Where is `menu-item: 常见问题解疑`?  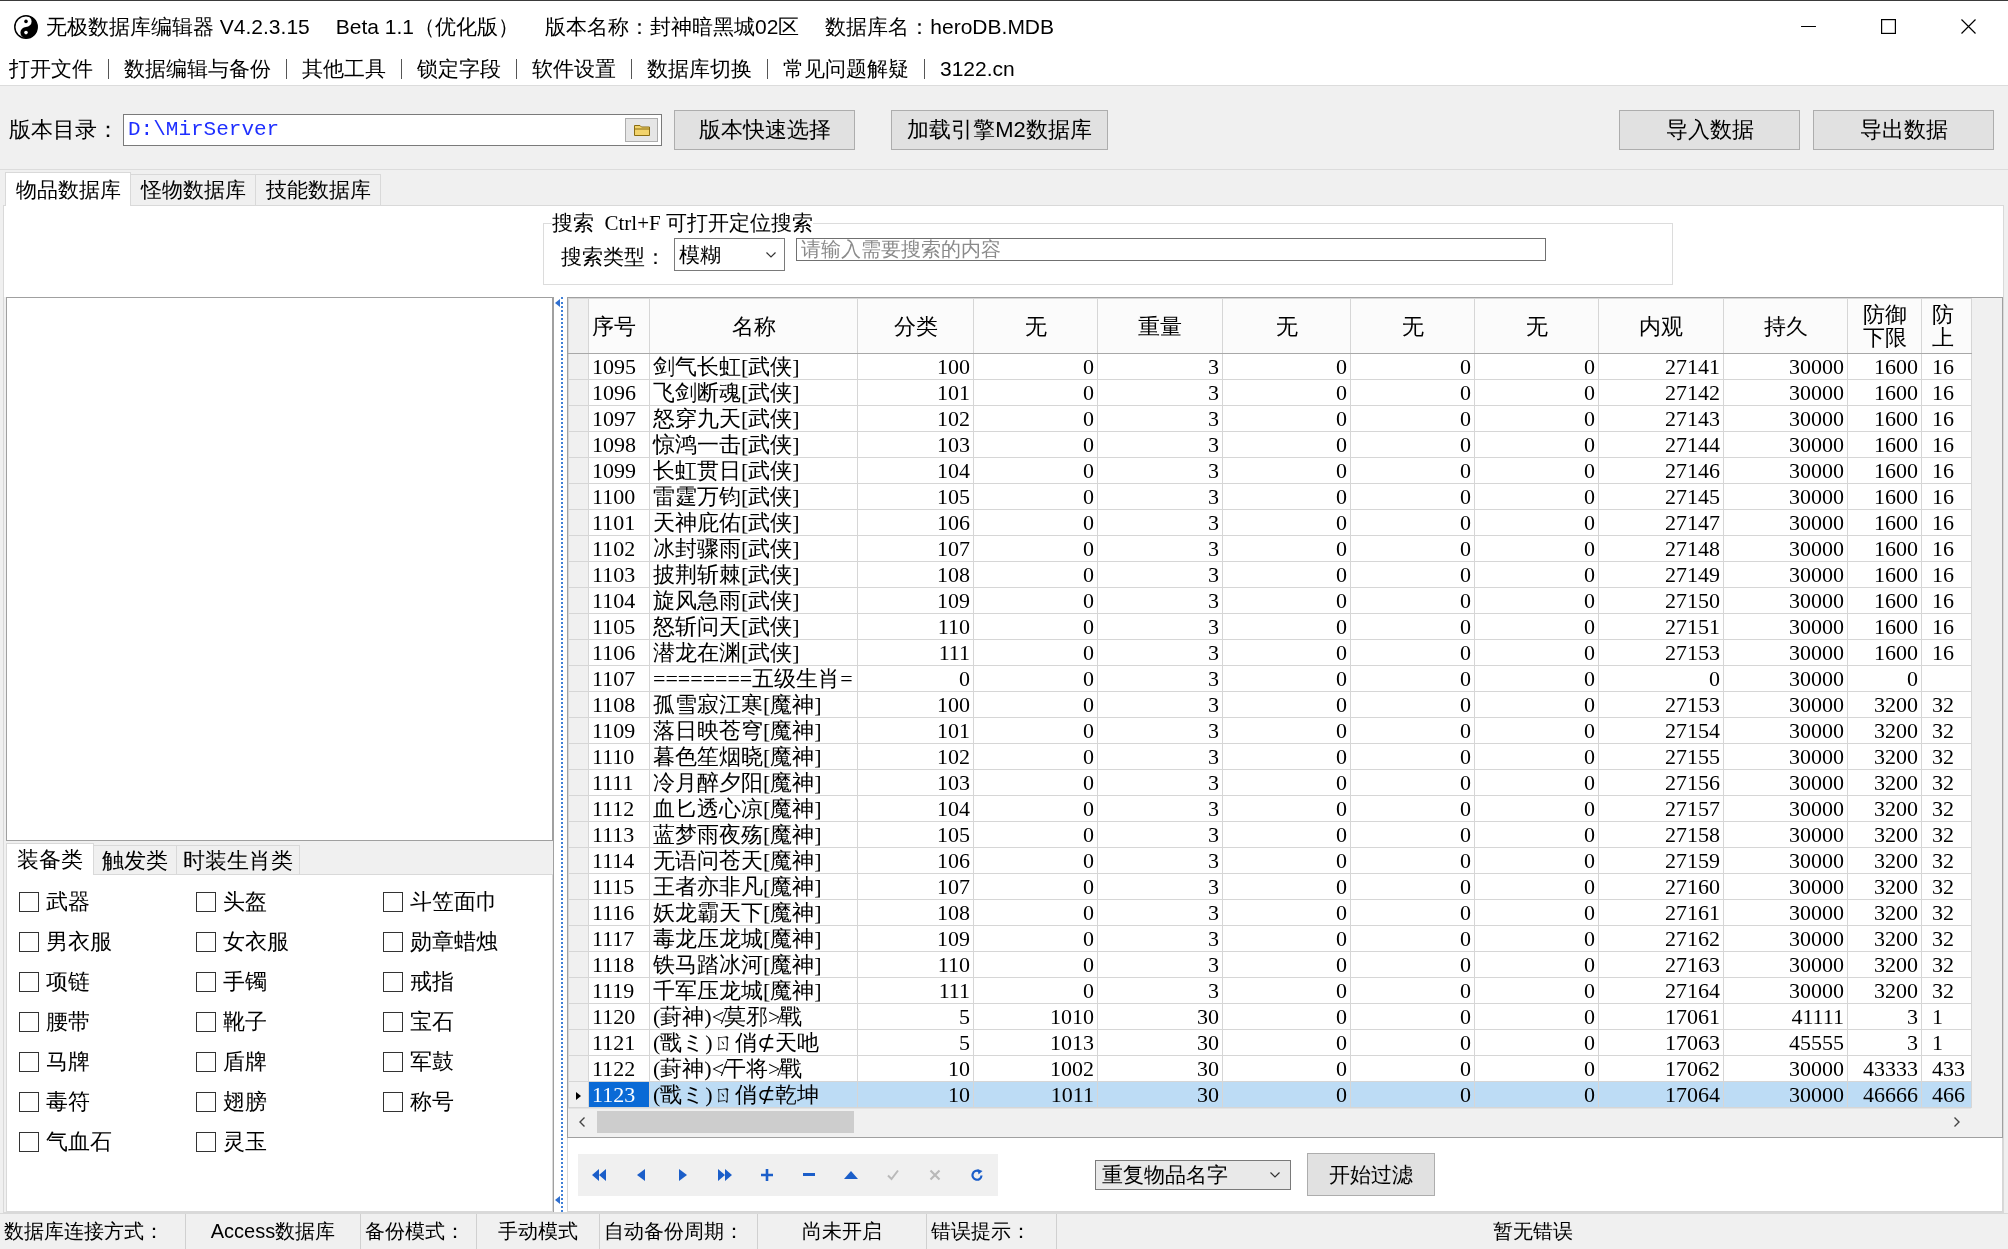 menu-item: 常见问题解疑 is located at coordinates (846, 68).